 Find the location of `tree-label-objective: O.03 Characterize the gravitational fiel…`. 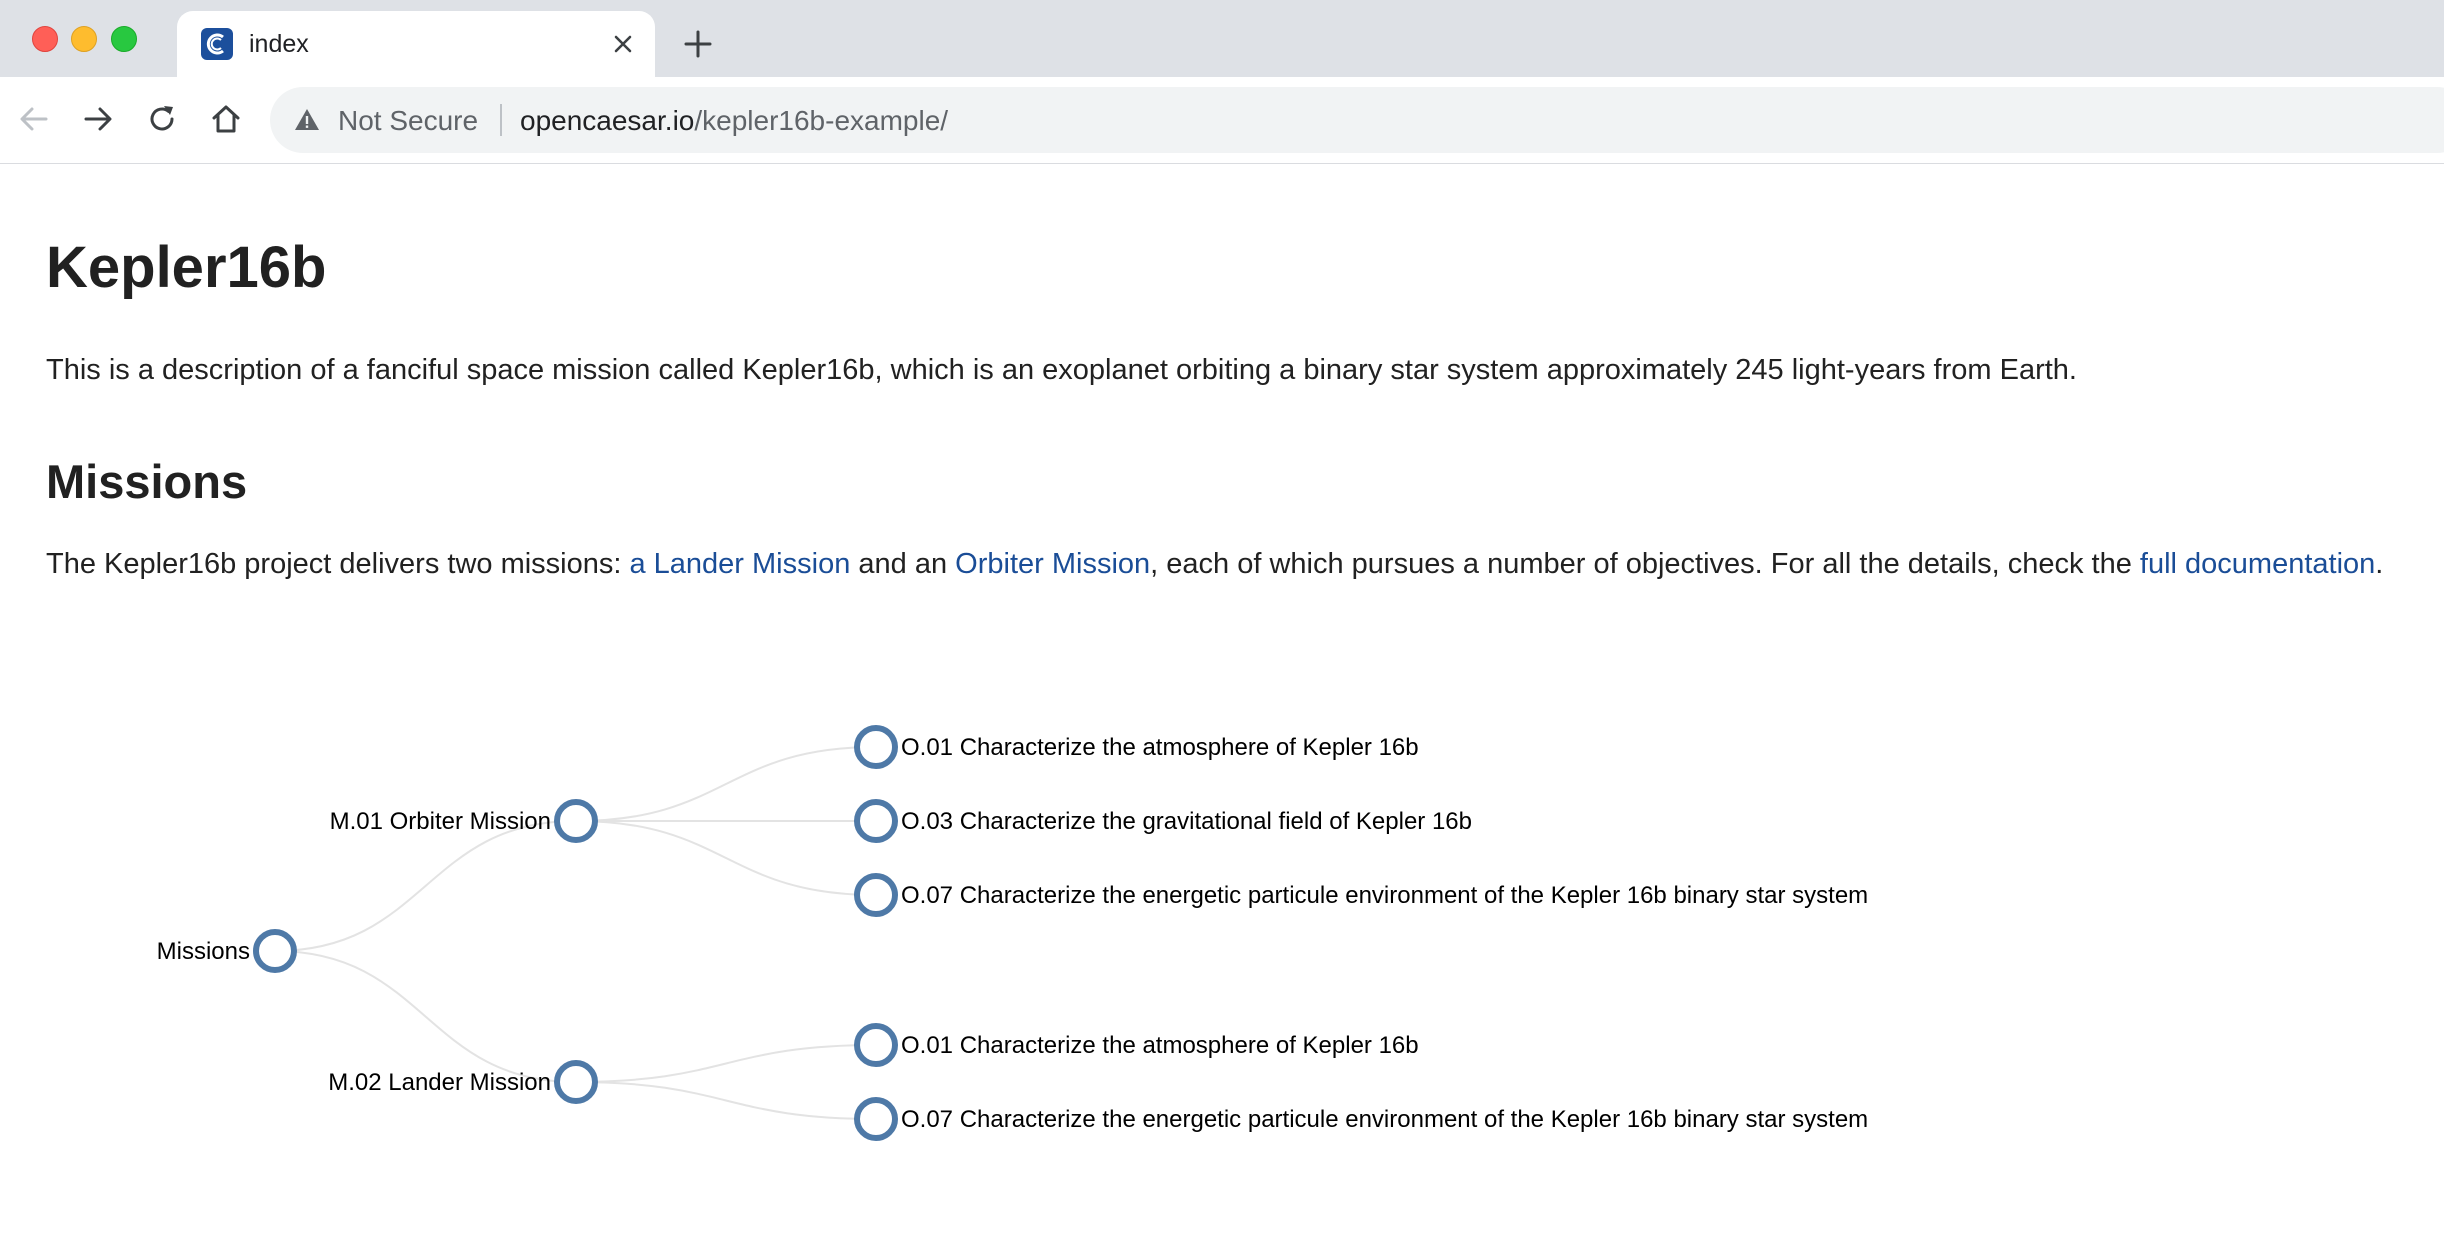

tree-label-objective: O.03 Characterize the gravitational fiel… is located at coordinates (1186, 821).